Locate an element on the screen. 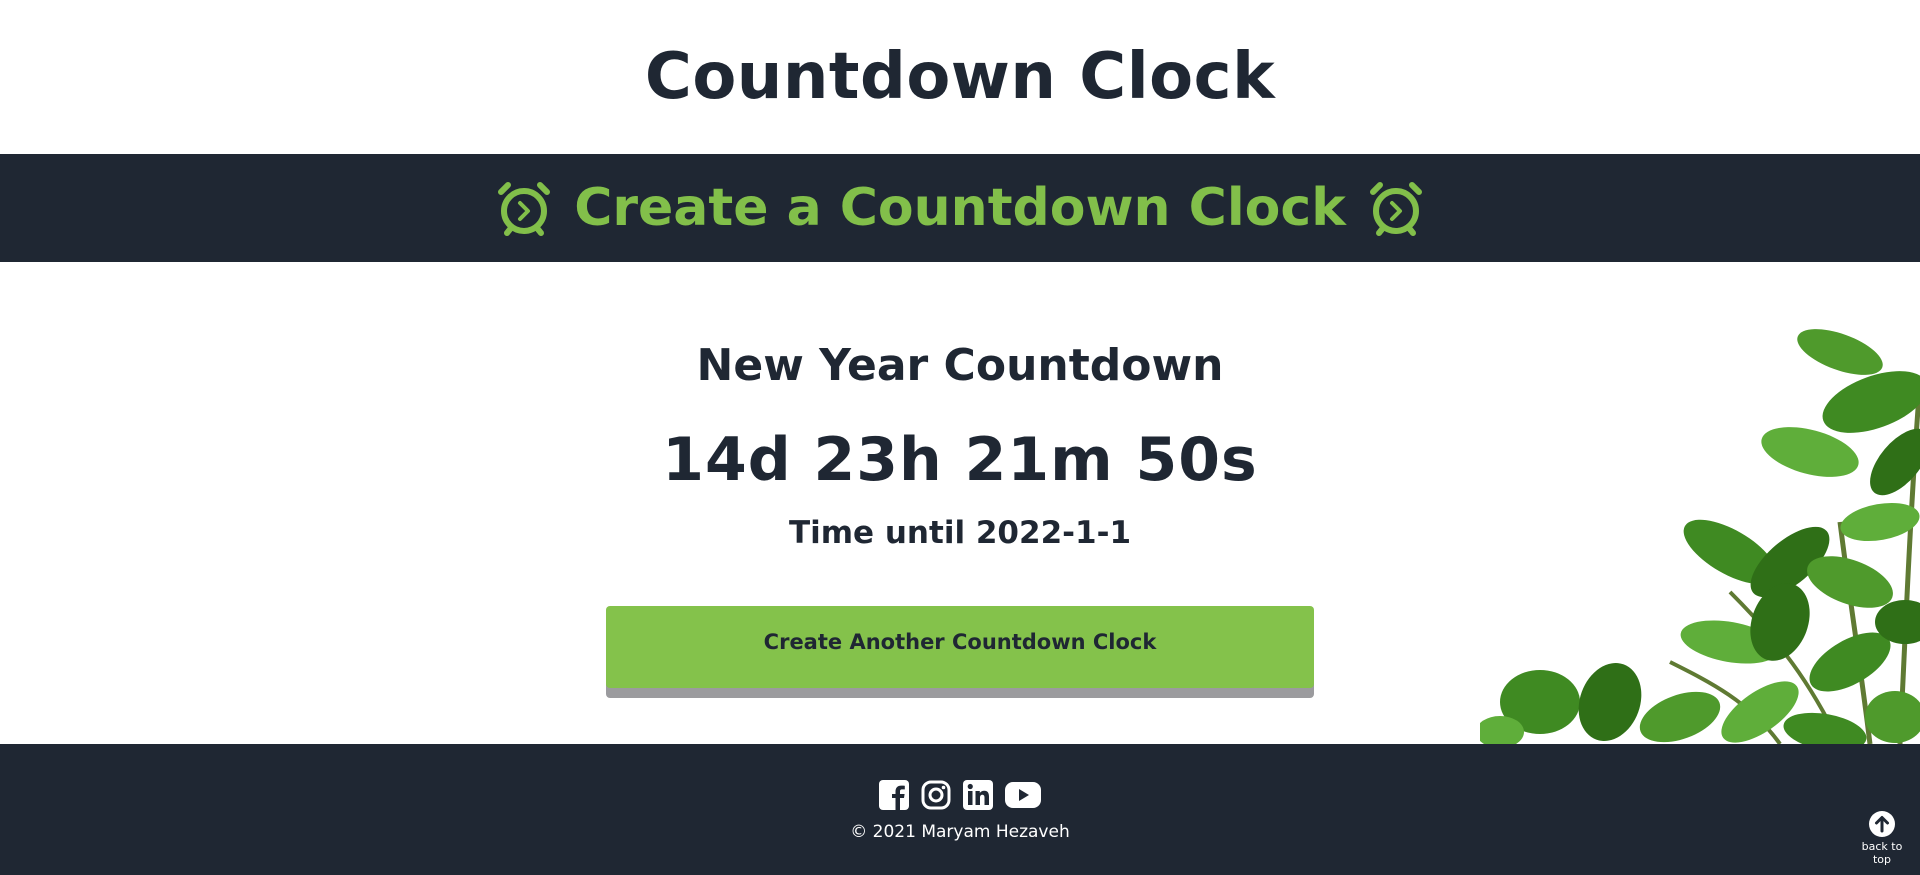 The image size is (1920, 875). countdown-title: New Year Countdown is located at coordinates (960, 365).